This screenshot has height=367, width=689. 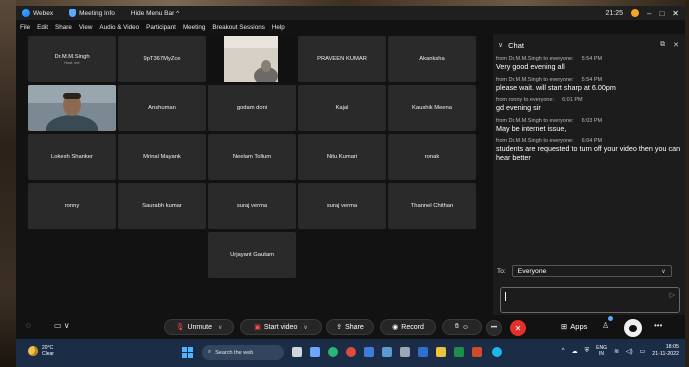 What do you see at coordinates (162, 59) in the screenshot?
I see `participant-tile: 9pT367MyZce` at bounding box center [162, 59].